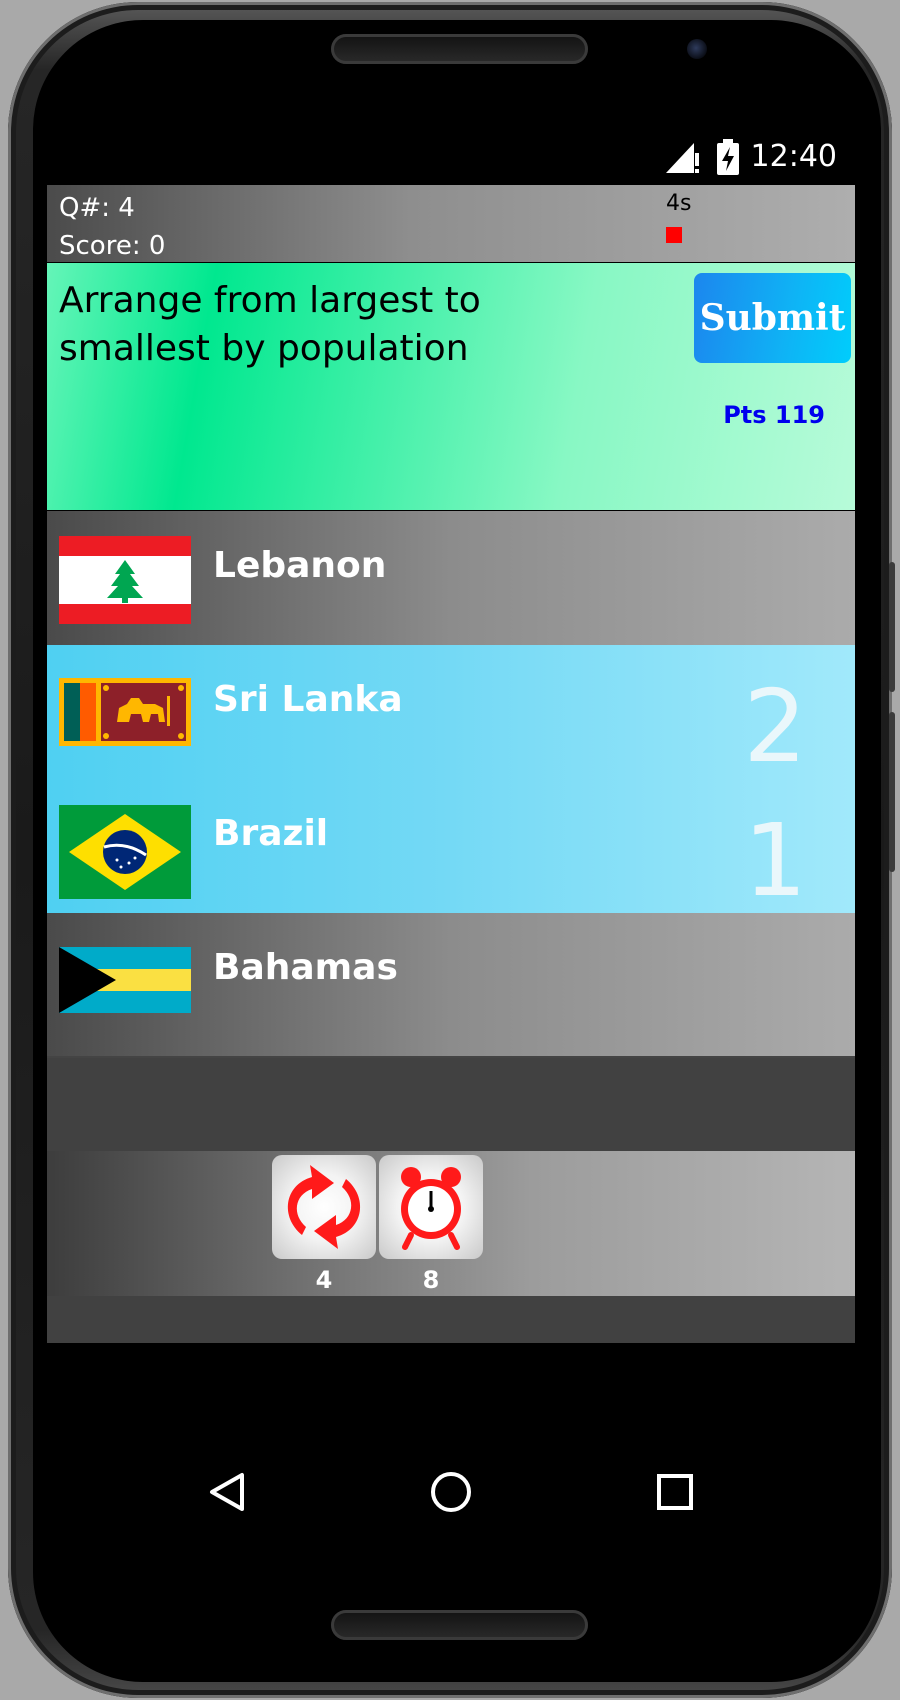 Image resolution: width=900 pixels, height=1700 pixels. What do you see at coordinates (431, 1280) in the screenshot?
I see `time-count: 8` at bounding box center [431, 1280].